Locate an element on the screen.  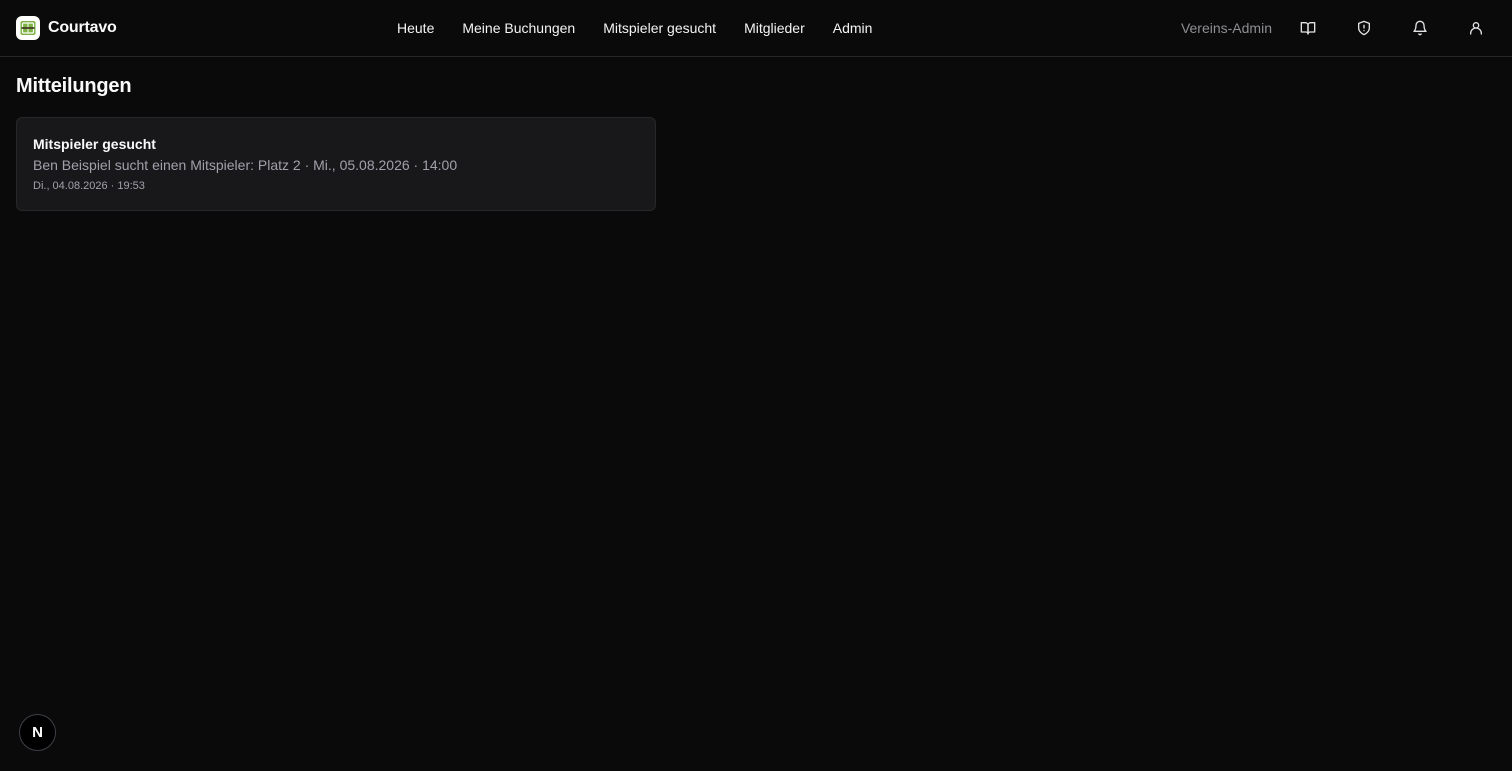
nav-item-admin: Admin is located at coordinates (853, 28).